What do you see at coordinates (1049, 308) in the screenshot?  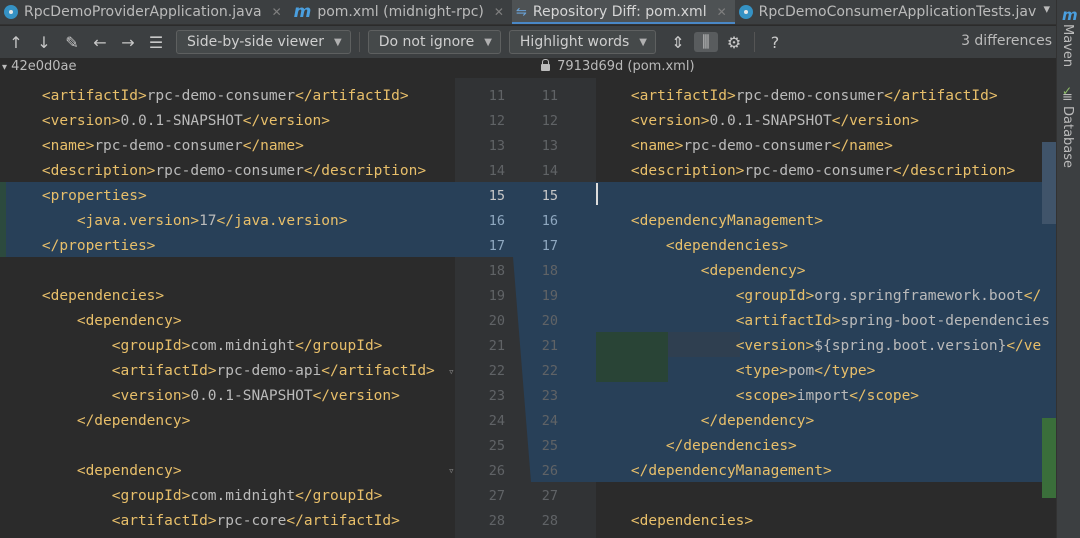 I see `diff-scroll-markers` at bounding box center [1049, 308].